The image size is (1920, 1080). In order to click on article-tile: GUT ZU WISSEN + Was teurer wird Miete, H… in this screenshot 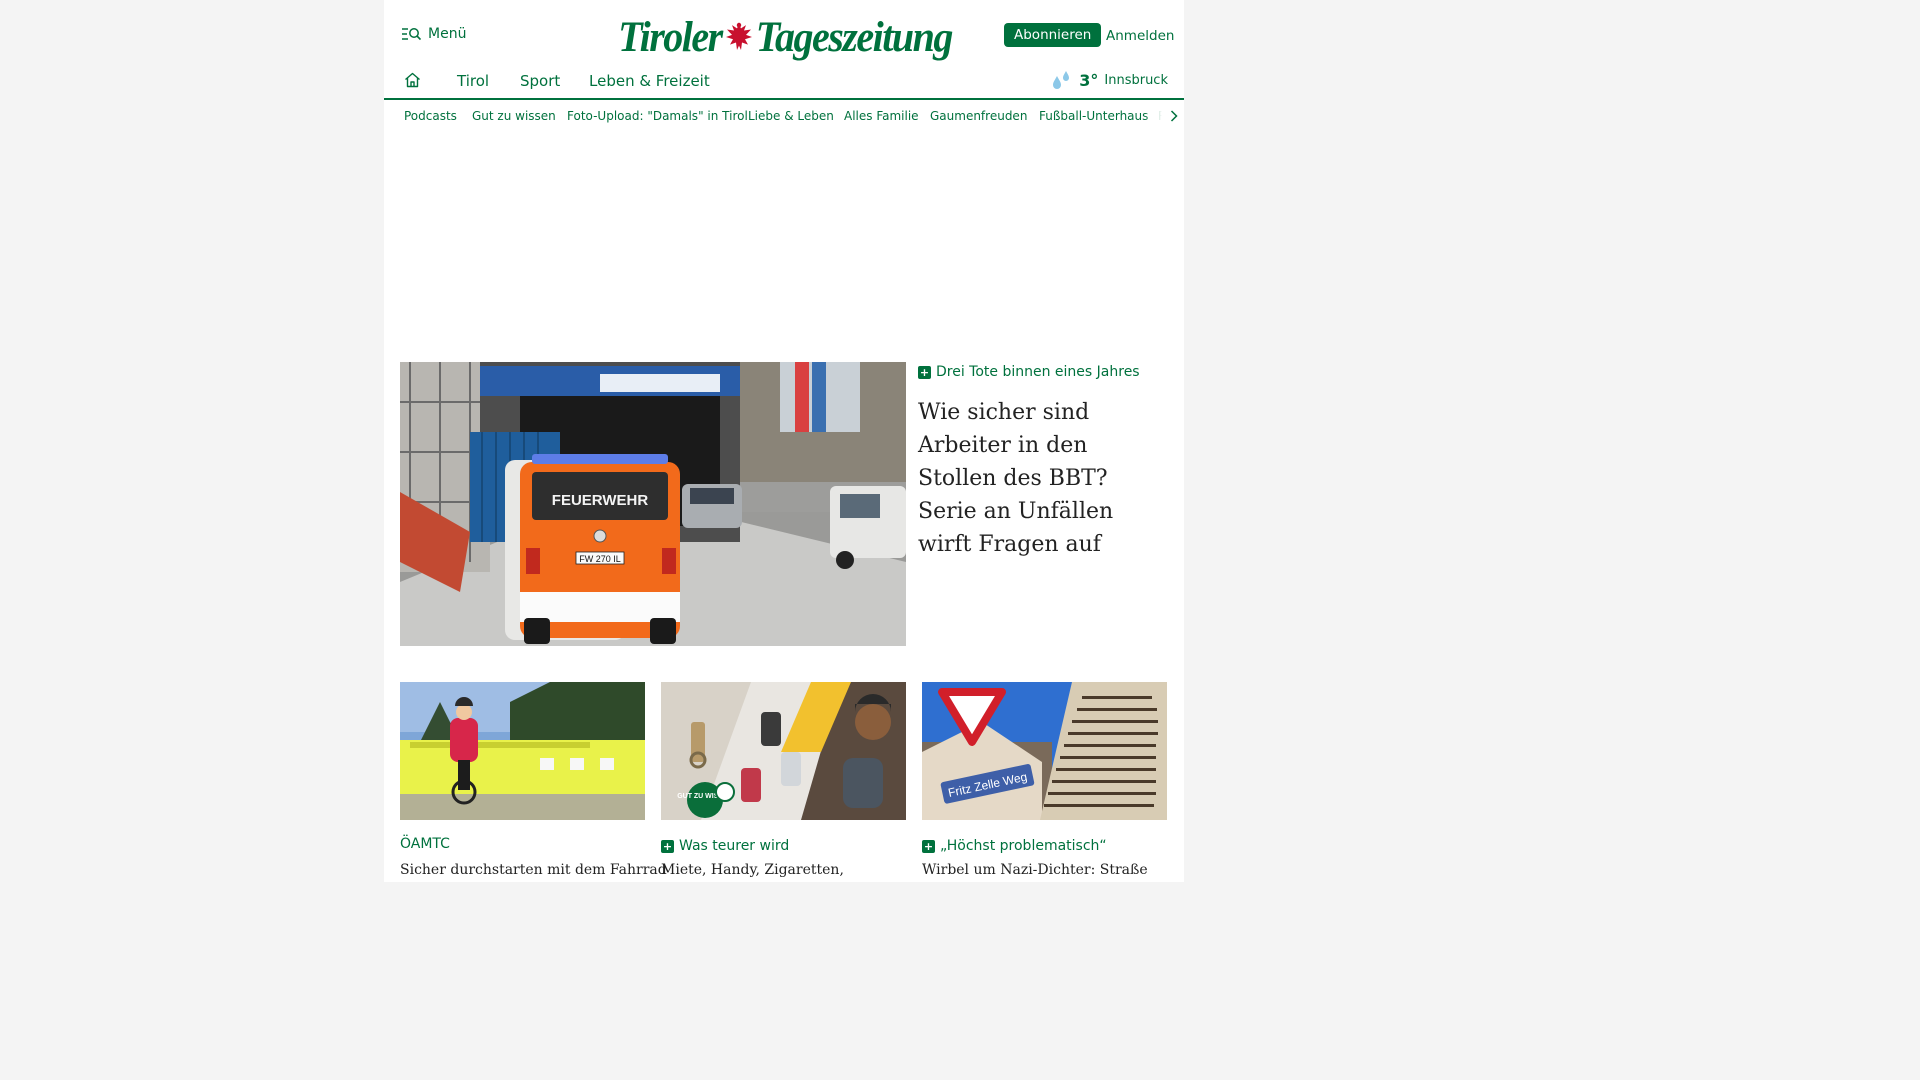, I will do `click(783, 780)`.